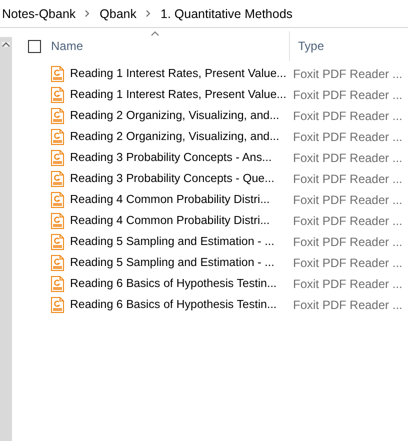  What do you see at coordinates (170, 46) in the screenshot?
I see `column-header: Name` at bounding box center [170, 46].